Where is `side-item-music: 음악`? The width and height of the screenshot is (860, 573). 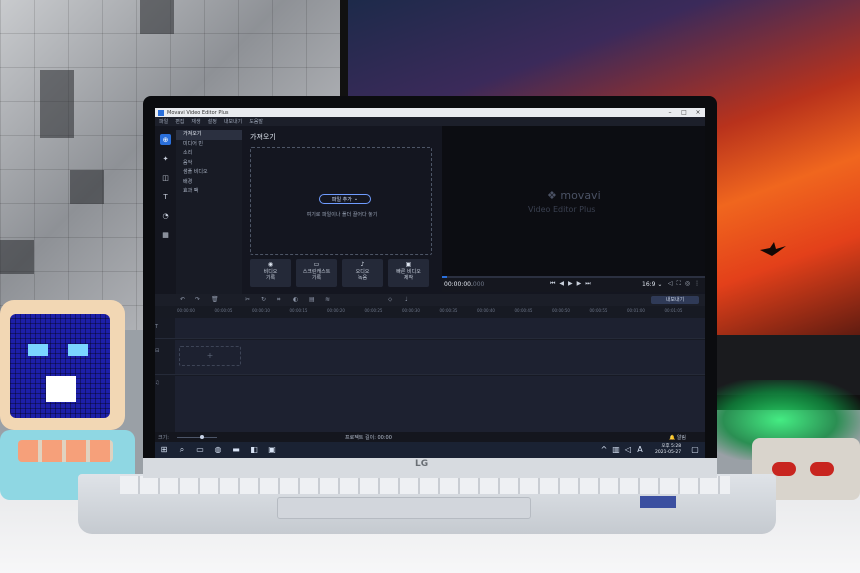
side-item-music: 음악 is located at coordinates (209, 164).